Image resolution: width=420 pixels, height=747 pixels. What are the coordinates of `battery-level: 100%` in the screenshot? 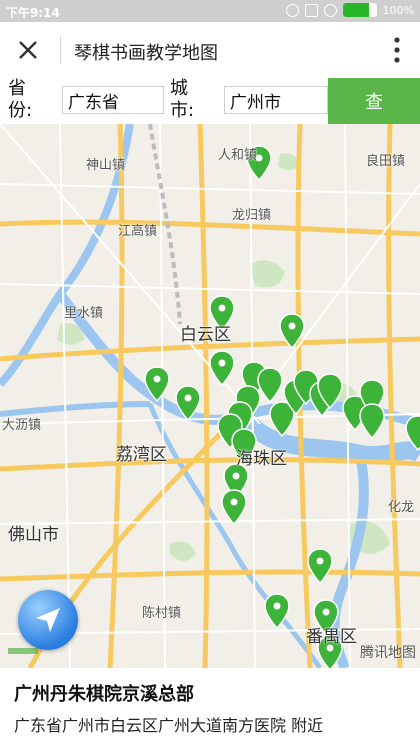 It's located at (398, 10).